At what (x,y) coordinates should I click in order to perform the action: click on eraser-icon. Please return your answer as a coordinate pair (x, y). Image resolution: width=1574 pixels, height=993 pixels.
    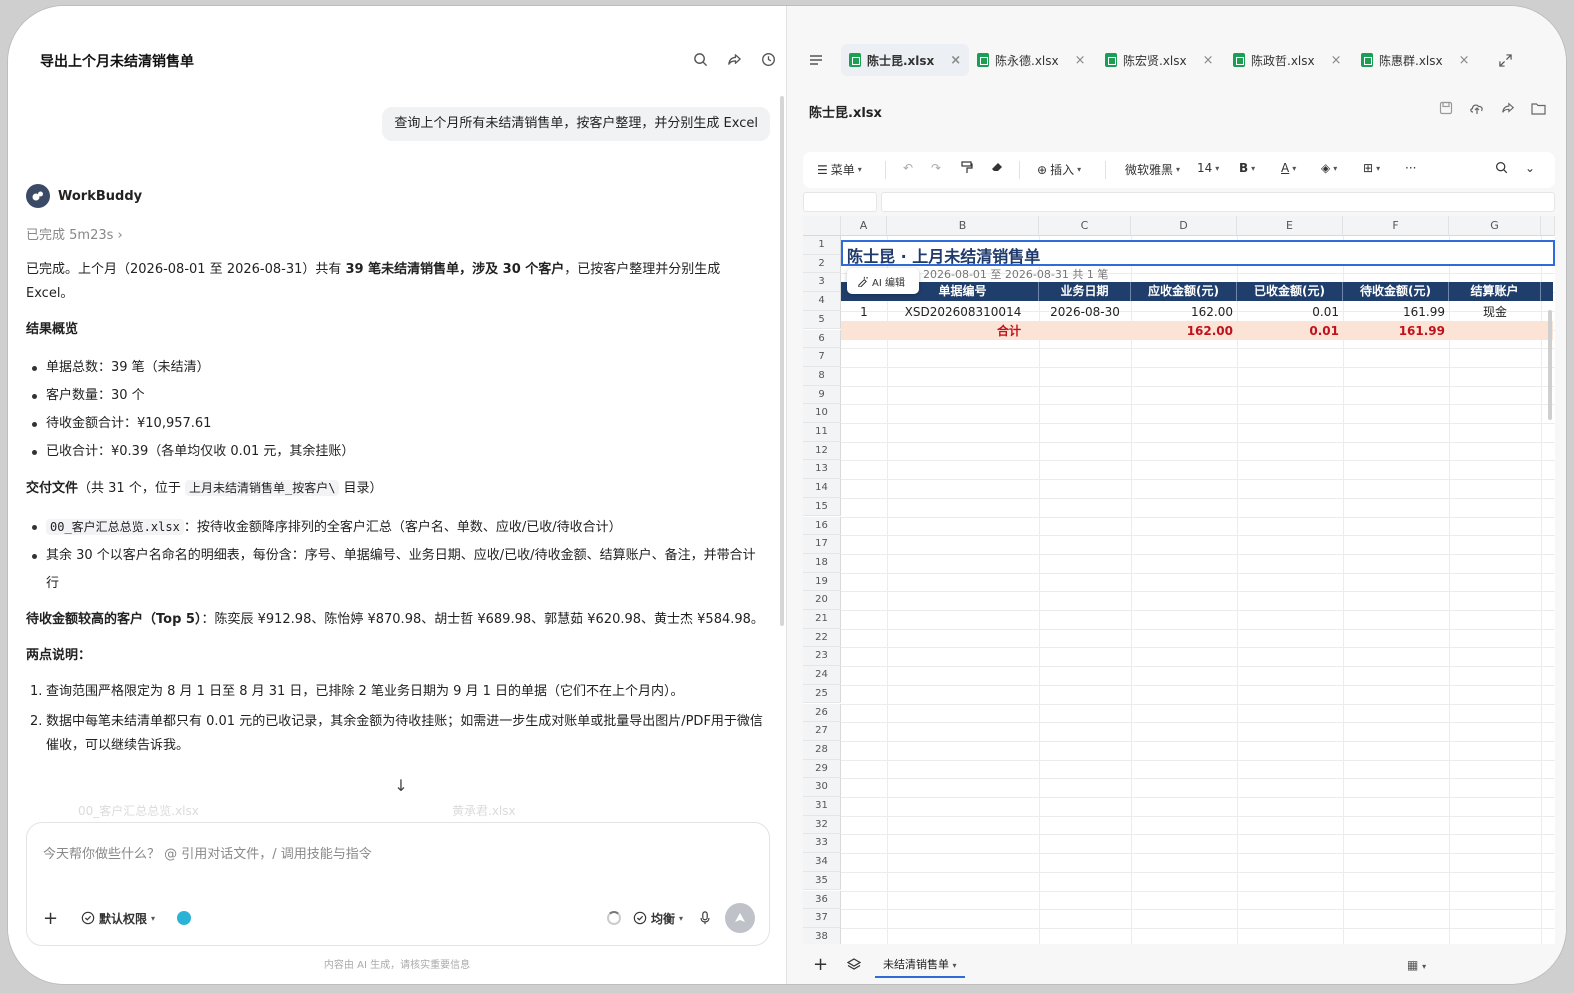
    Looking at the image, I should click on (997, 167).